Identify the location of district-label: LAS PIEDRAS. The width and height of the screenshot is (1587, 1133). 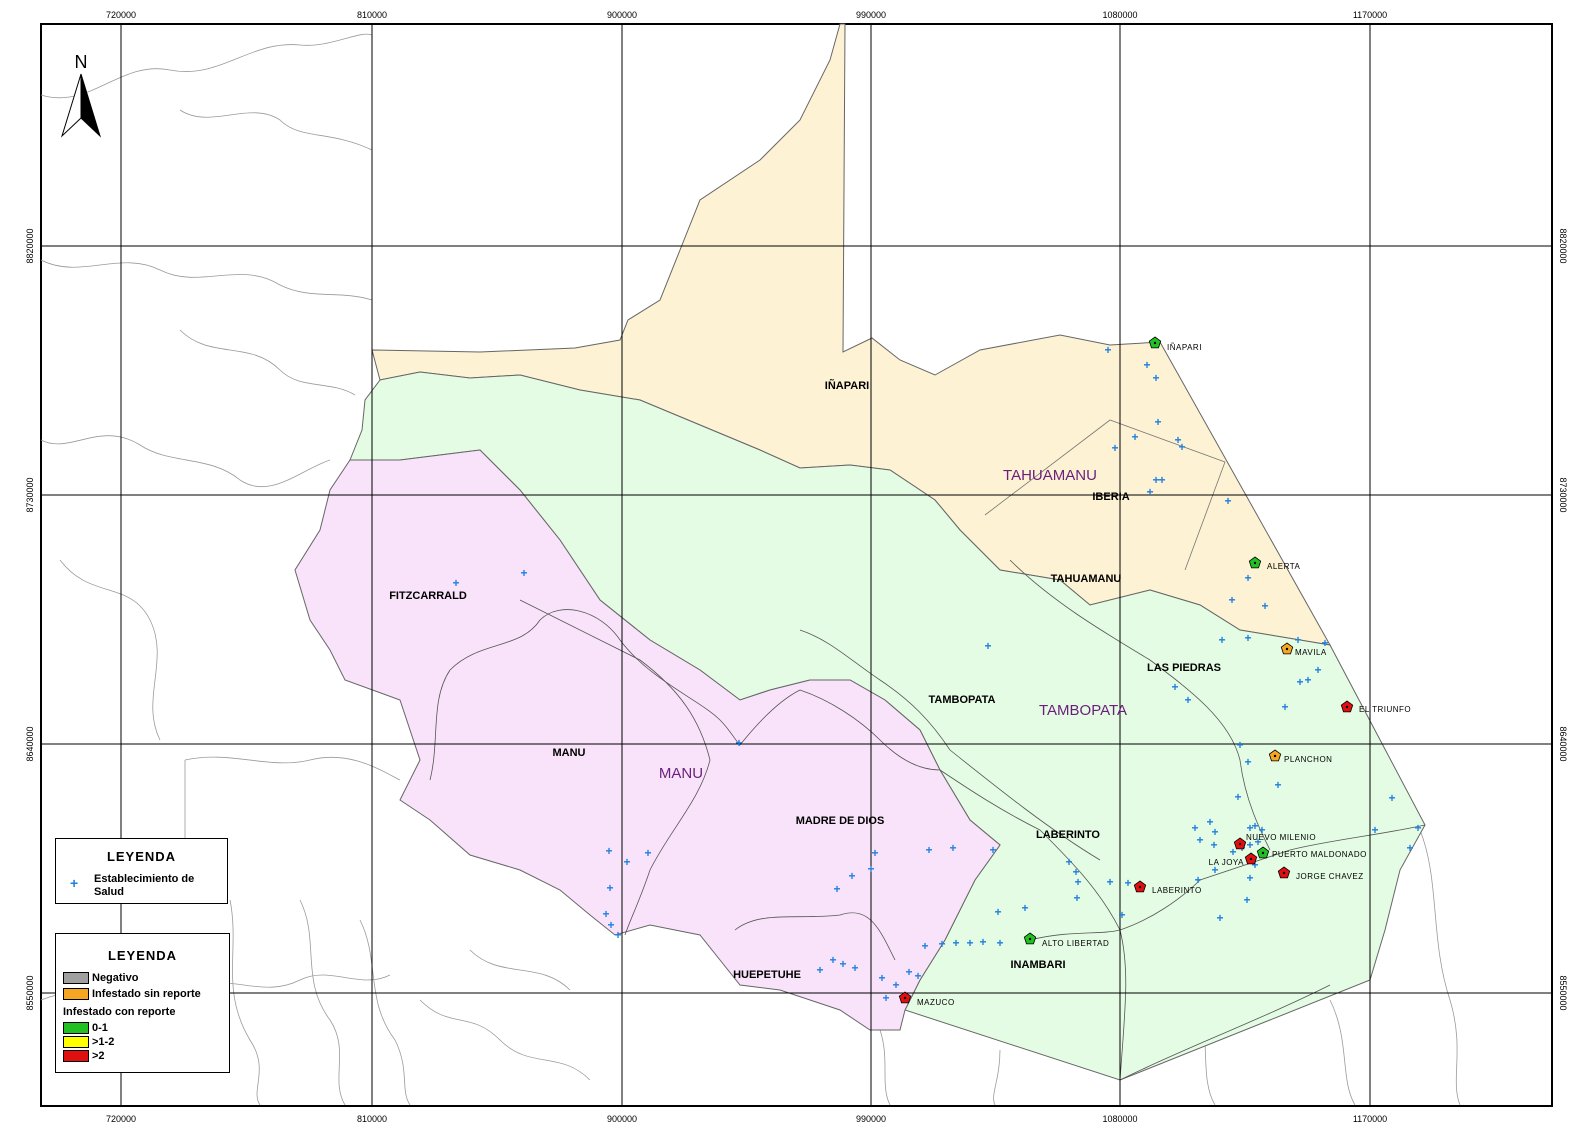
(1184, 668).